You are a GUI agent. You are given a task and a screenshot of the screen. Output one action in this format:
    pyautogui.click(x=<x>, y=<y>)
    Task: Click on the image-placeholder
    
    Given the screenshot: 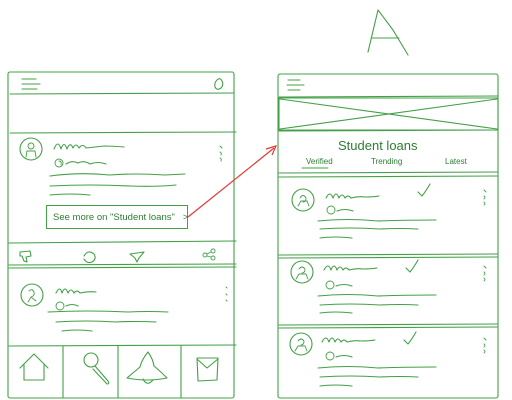 What is the action you would take?
    pyautogui.click(x=388, y=114)
    